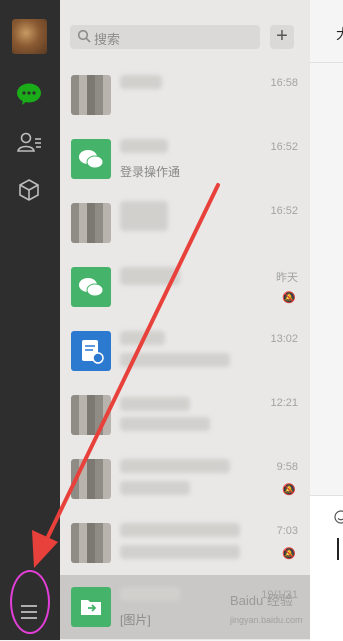 This screenshot has height=641, width=343. Describe the element at coordinates (284, 403) in the screenshot. I see `chat-time: 12:21` at that location.